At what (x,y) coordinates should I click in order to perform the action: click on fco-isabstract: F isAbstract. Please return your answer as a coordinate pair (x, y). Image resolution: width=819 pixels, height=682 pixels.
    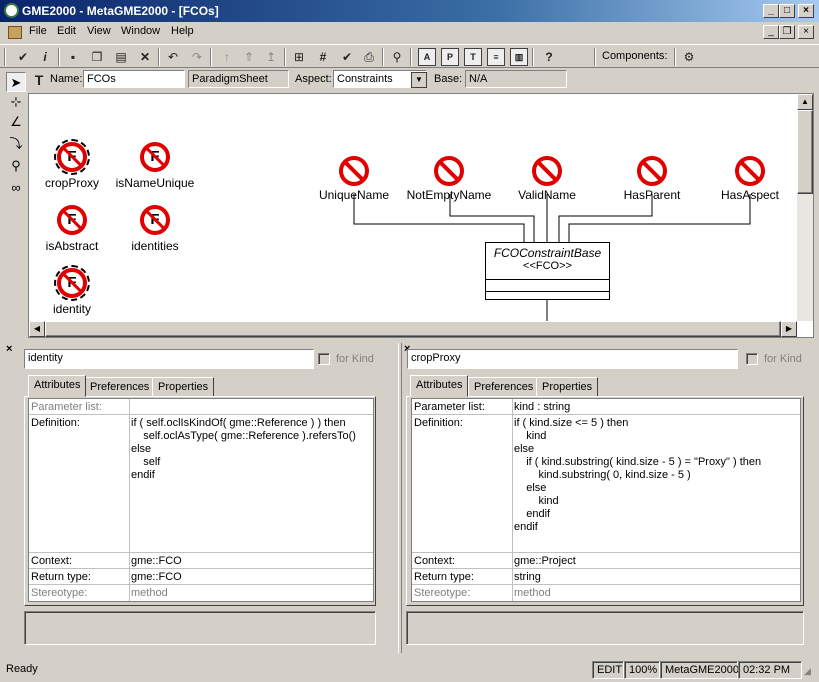
    Looking at the image, I should click on (72, 229).